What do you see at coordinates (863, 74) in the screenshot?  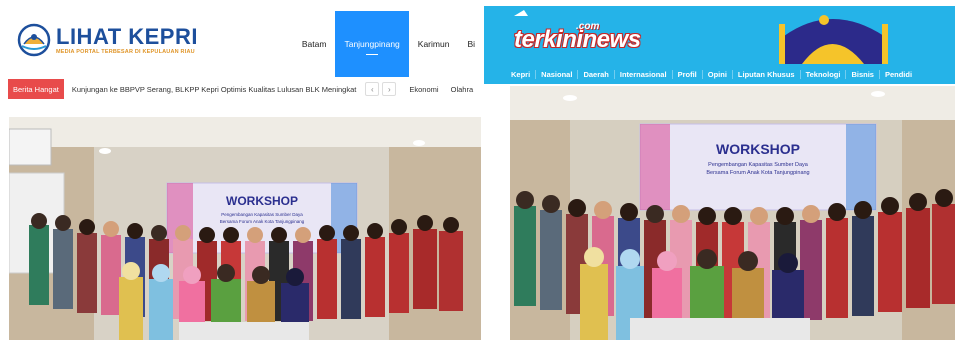 I see `nav-item-bisnis: Bisnis` at bounding box center [863, 74].